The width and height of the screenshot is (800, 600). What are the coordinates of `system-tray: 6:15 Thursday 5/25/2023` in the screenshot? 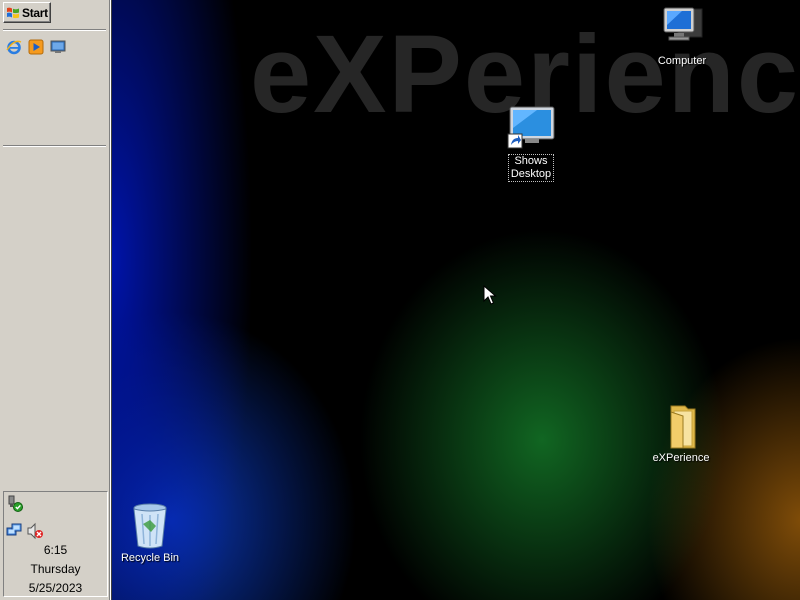 It's located at (55, 544).